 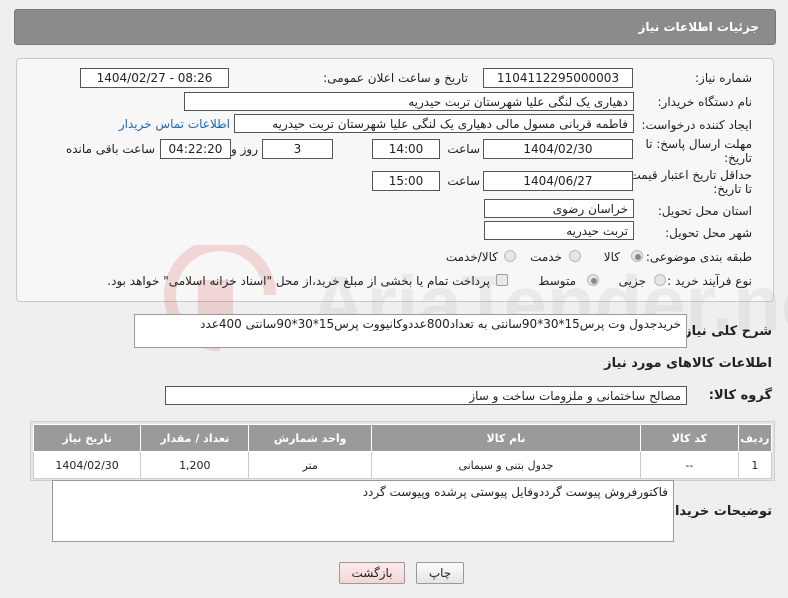 What do you see at coordinates (510, 256) in the screenshot?
I see `category-radio-goods-service` at bounding box center [510, 256].